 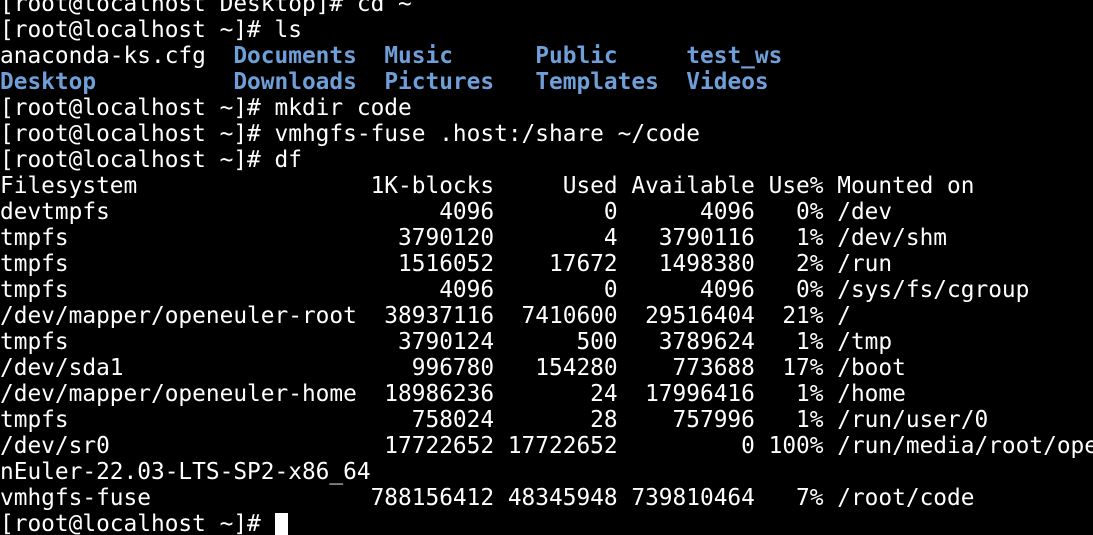 What do you see at coordinates (117, 56) in the screenshot?
I see `terminal-text: anaconda-ks.cfg` at bounding box center [117, 56].